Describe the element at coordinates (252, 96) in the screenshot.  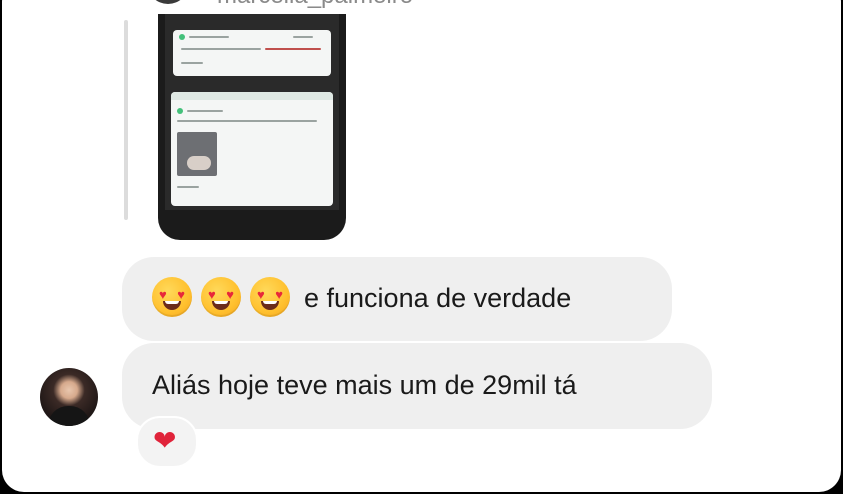
I see `screenshot-topbar` at that location.